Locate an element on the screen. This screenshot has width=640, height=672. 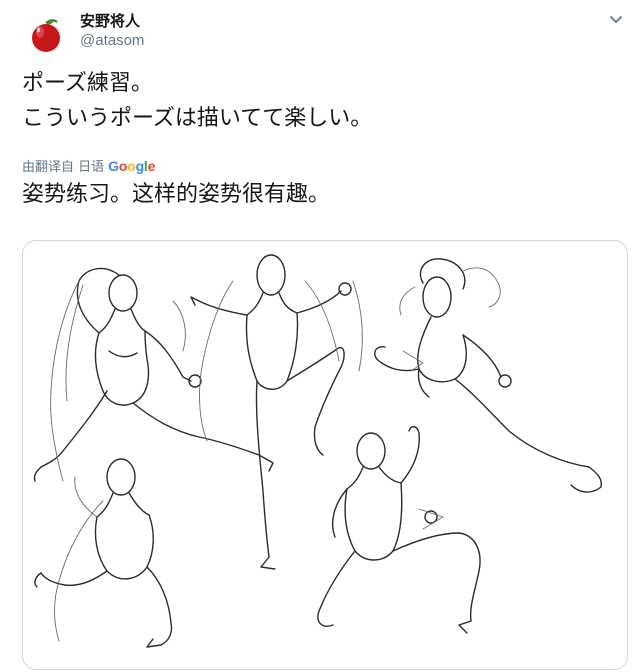
translation-attribution: 由翻译自 日语 Google is located at coordinates (88, 166).